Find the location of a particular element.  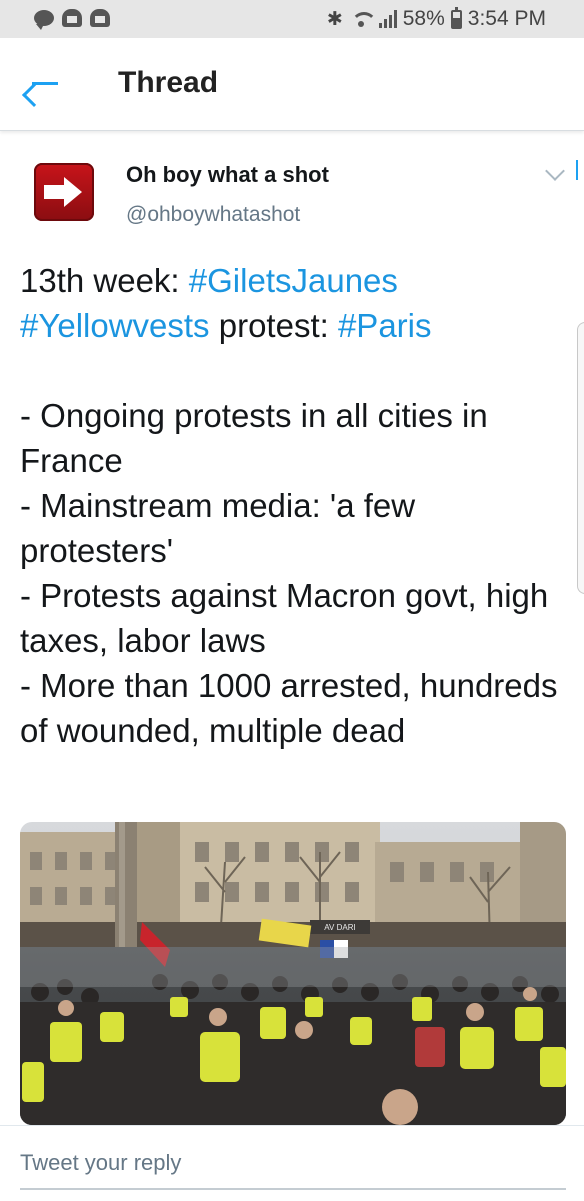

battery-icon is located at coordinates (456, 17).